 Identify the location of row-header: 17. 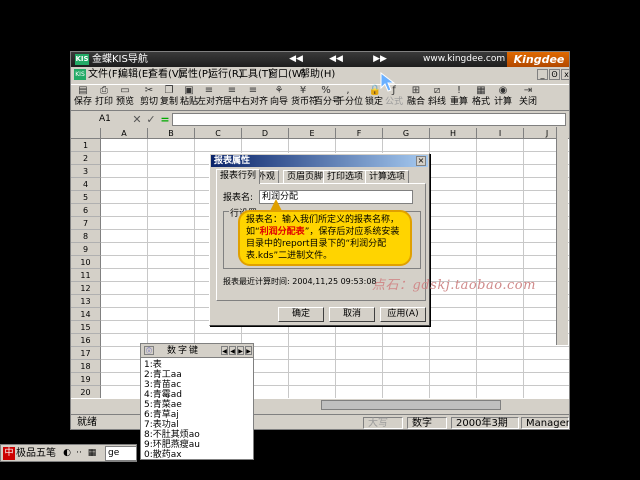
(86, 353).